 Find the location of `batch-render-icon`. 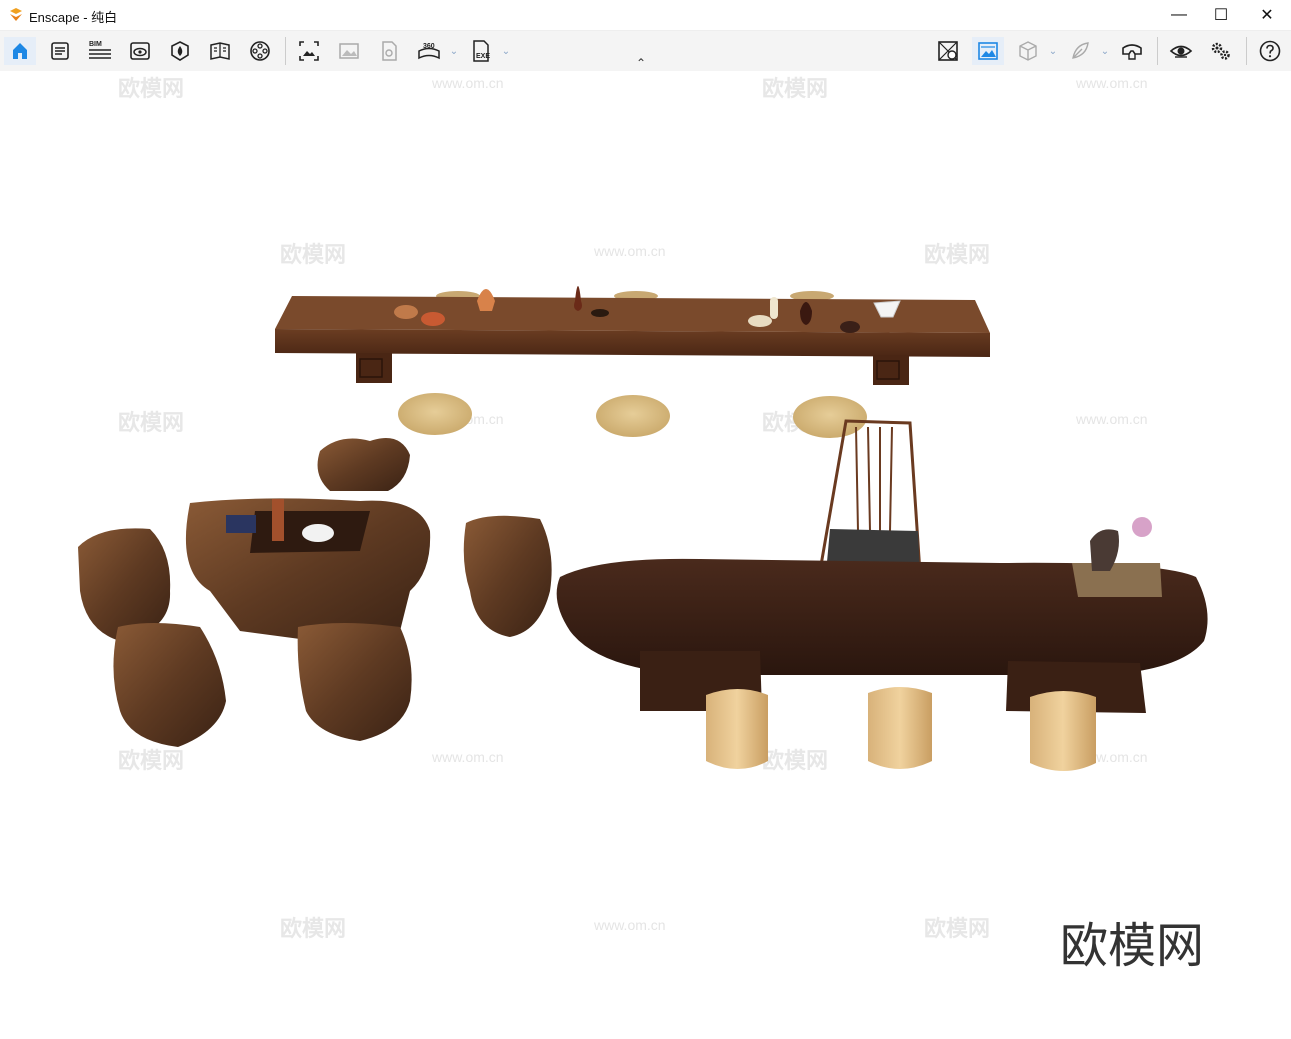

batch-render-icon is located at coordinates (349, 51).